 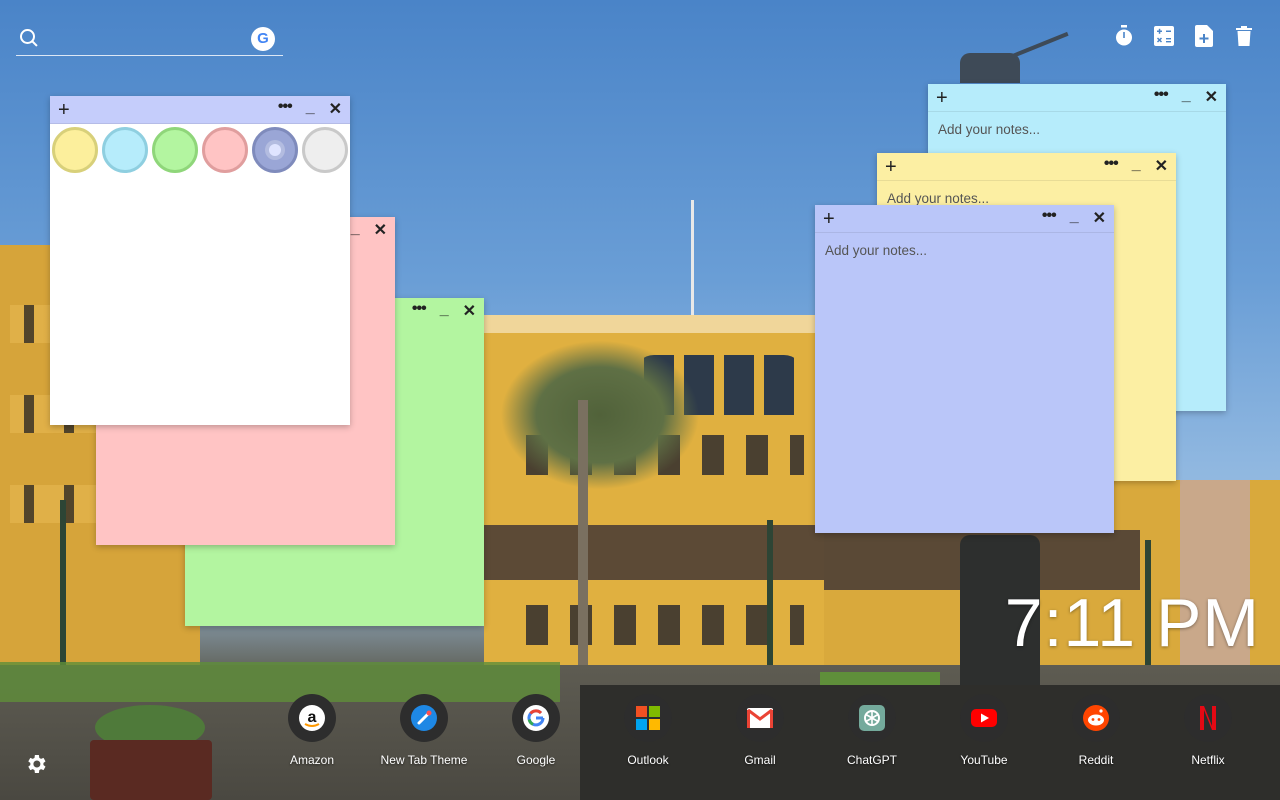 I want to click on trash-icon, so click(x=1244, y=36).